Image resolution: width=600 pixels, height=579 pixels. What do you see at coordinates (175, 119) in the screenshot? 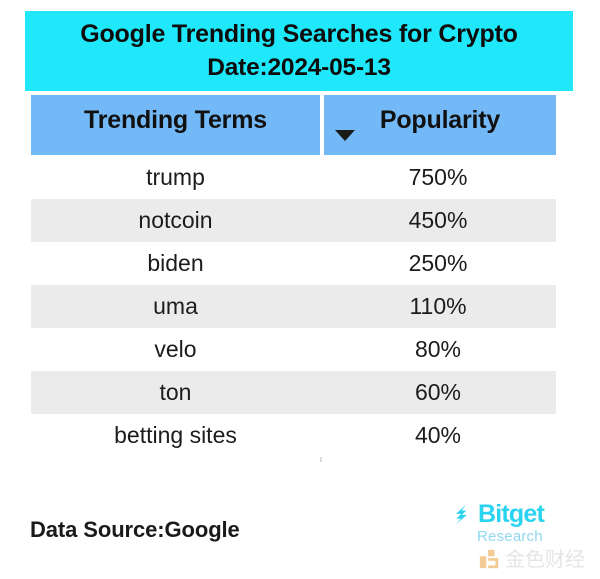
I see `column-header-label: Trending Terms` at bounding box center [175, 119].